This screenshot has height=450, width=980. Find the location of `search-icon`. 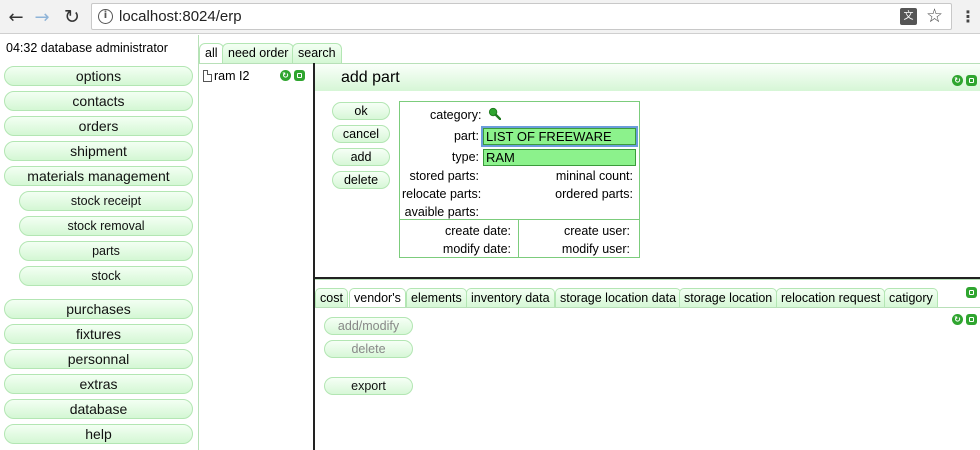

search-icon is located at coordinates (494, 113).